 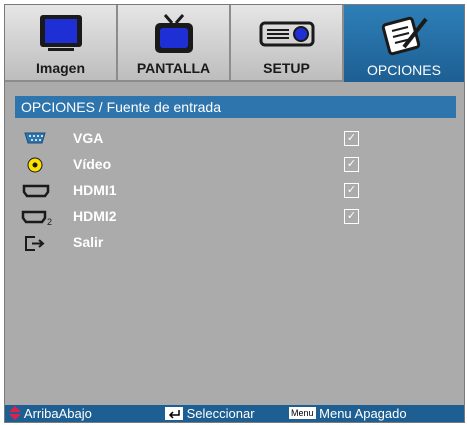 I want to click on tab-setup: SETUP, so click(x=287, y=43).